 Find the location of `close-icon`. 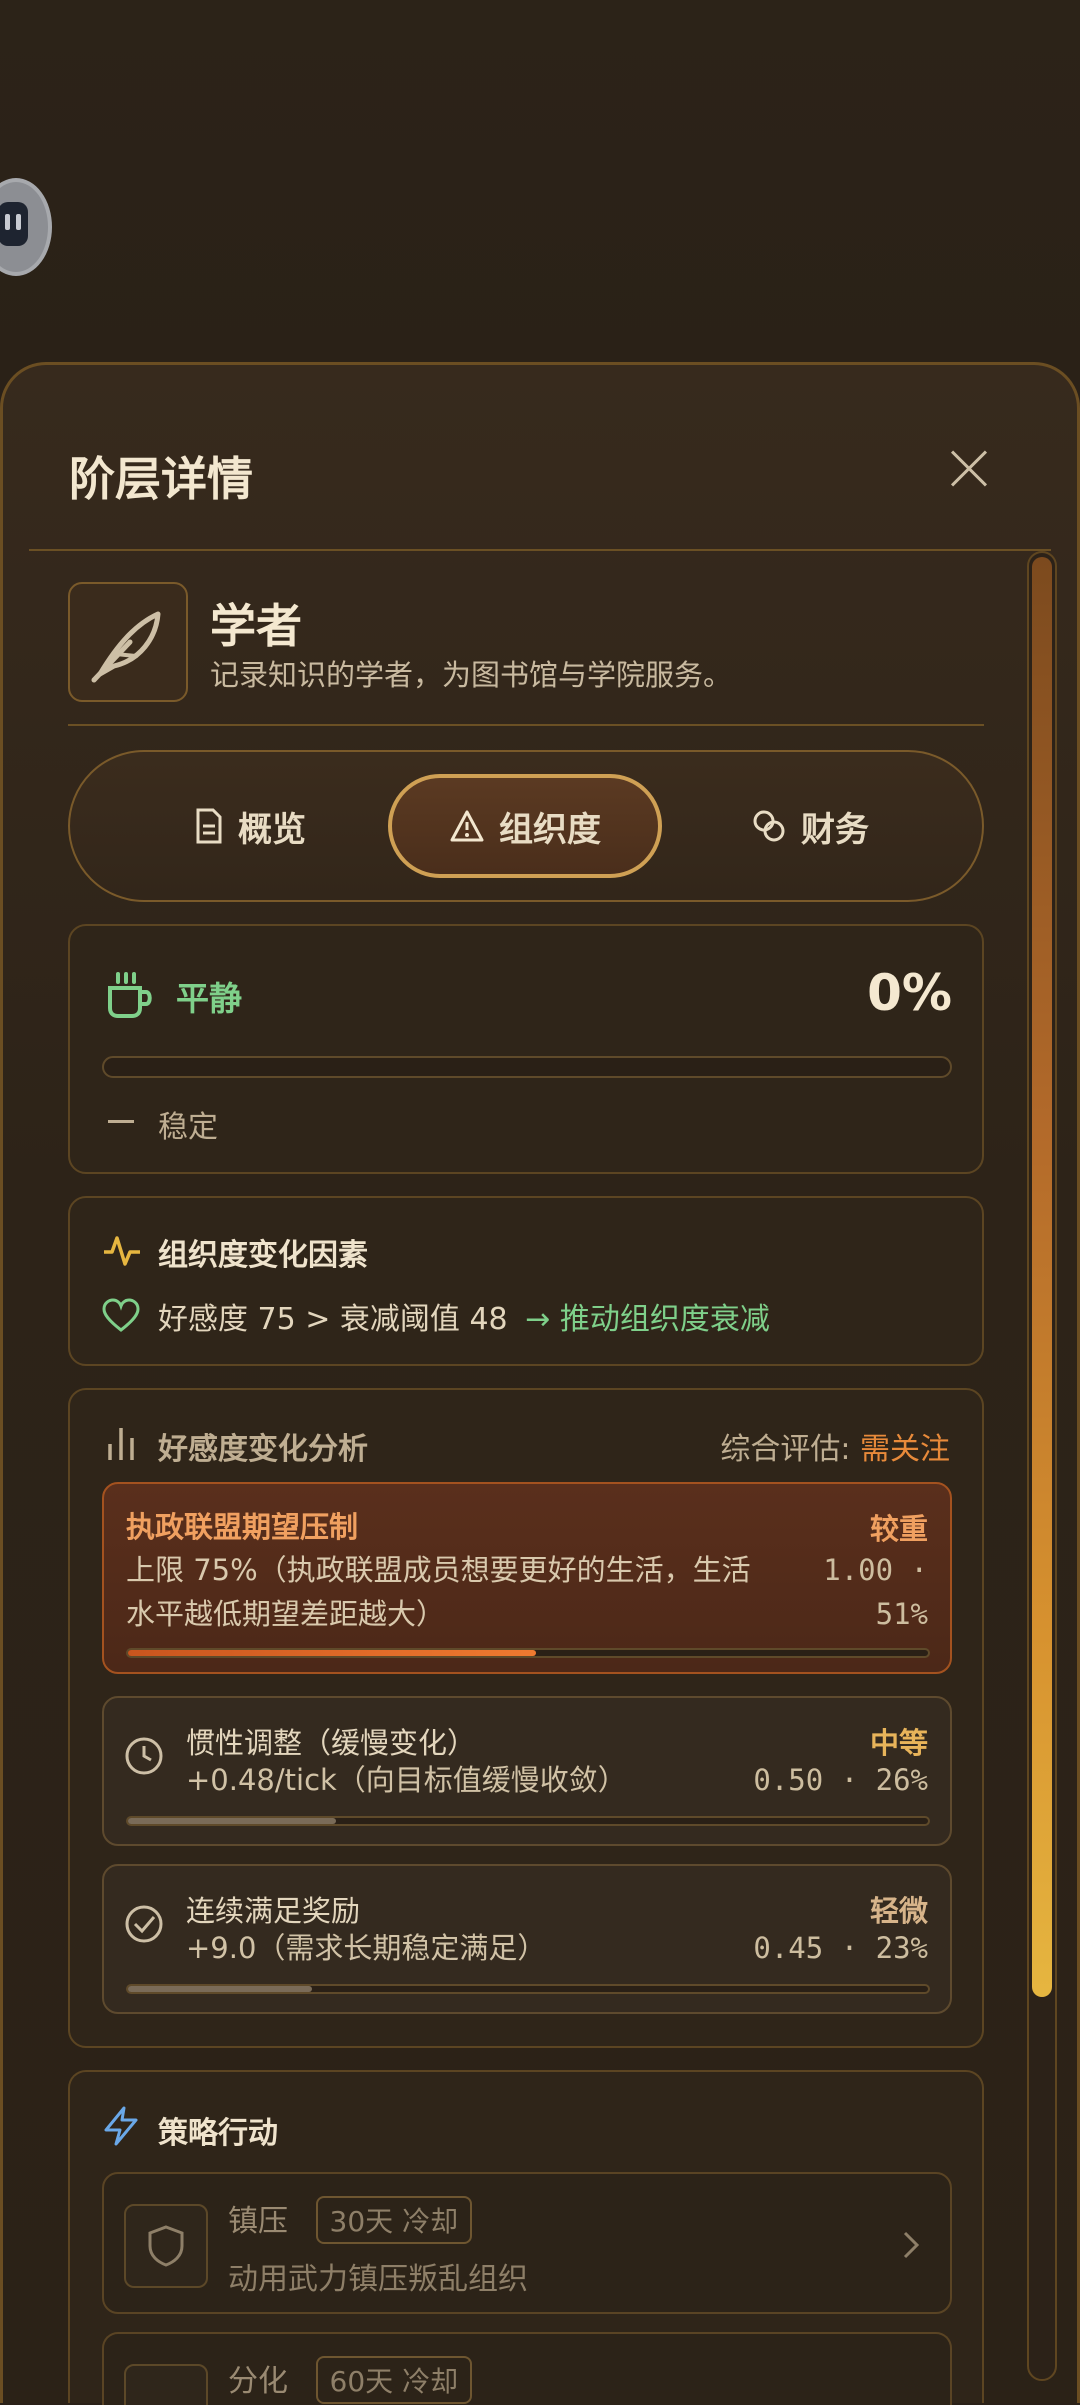

close-icon is located at coordinates (969, 469).